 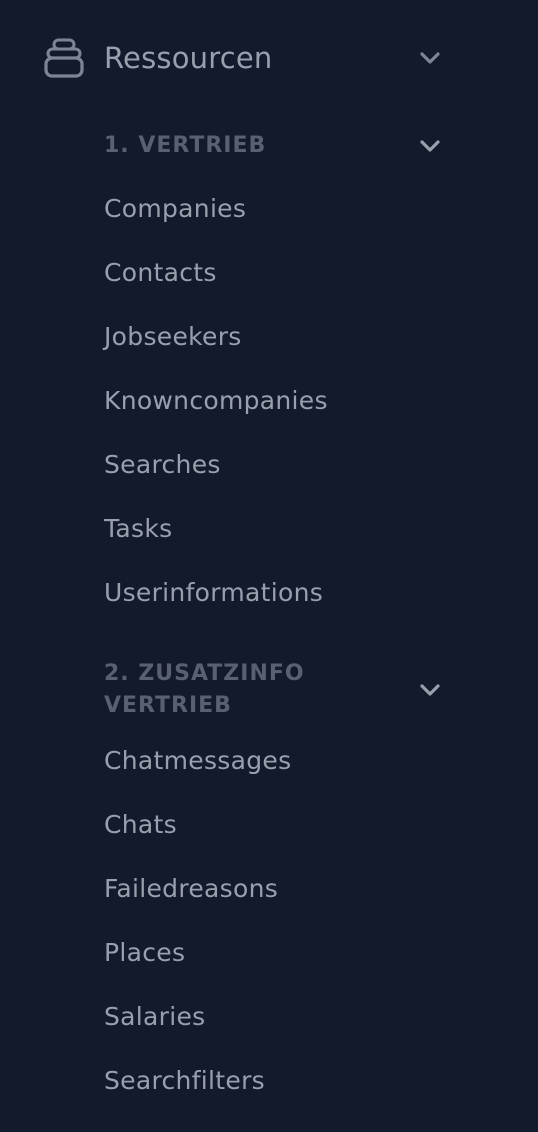 What do you see at coordinates (188, 58) in the screenshot?
I see `ressourcen-label: Ressourcen` at bounding box center [188, 58].